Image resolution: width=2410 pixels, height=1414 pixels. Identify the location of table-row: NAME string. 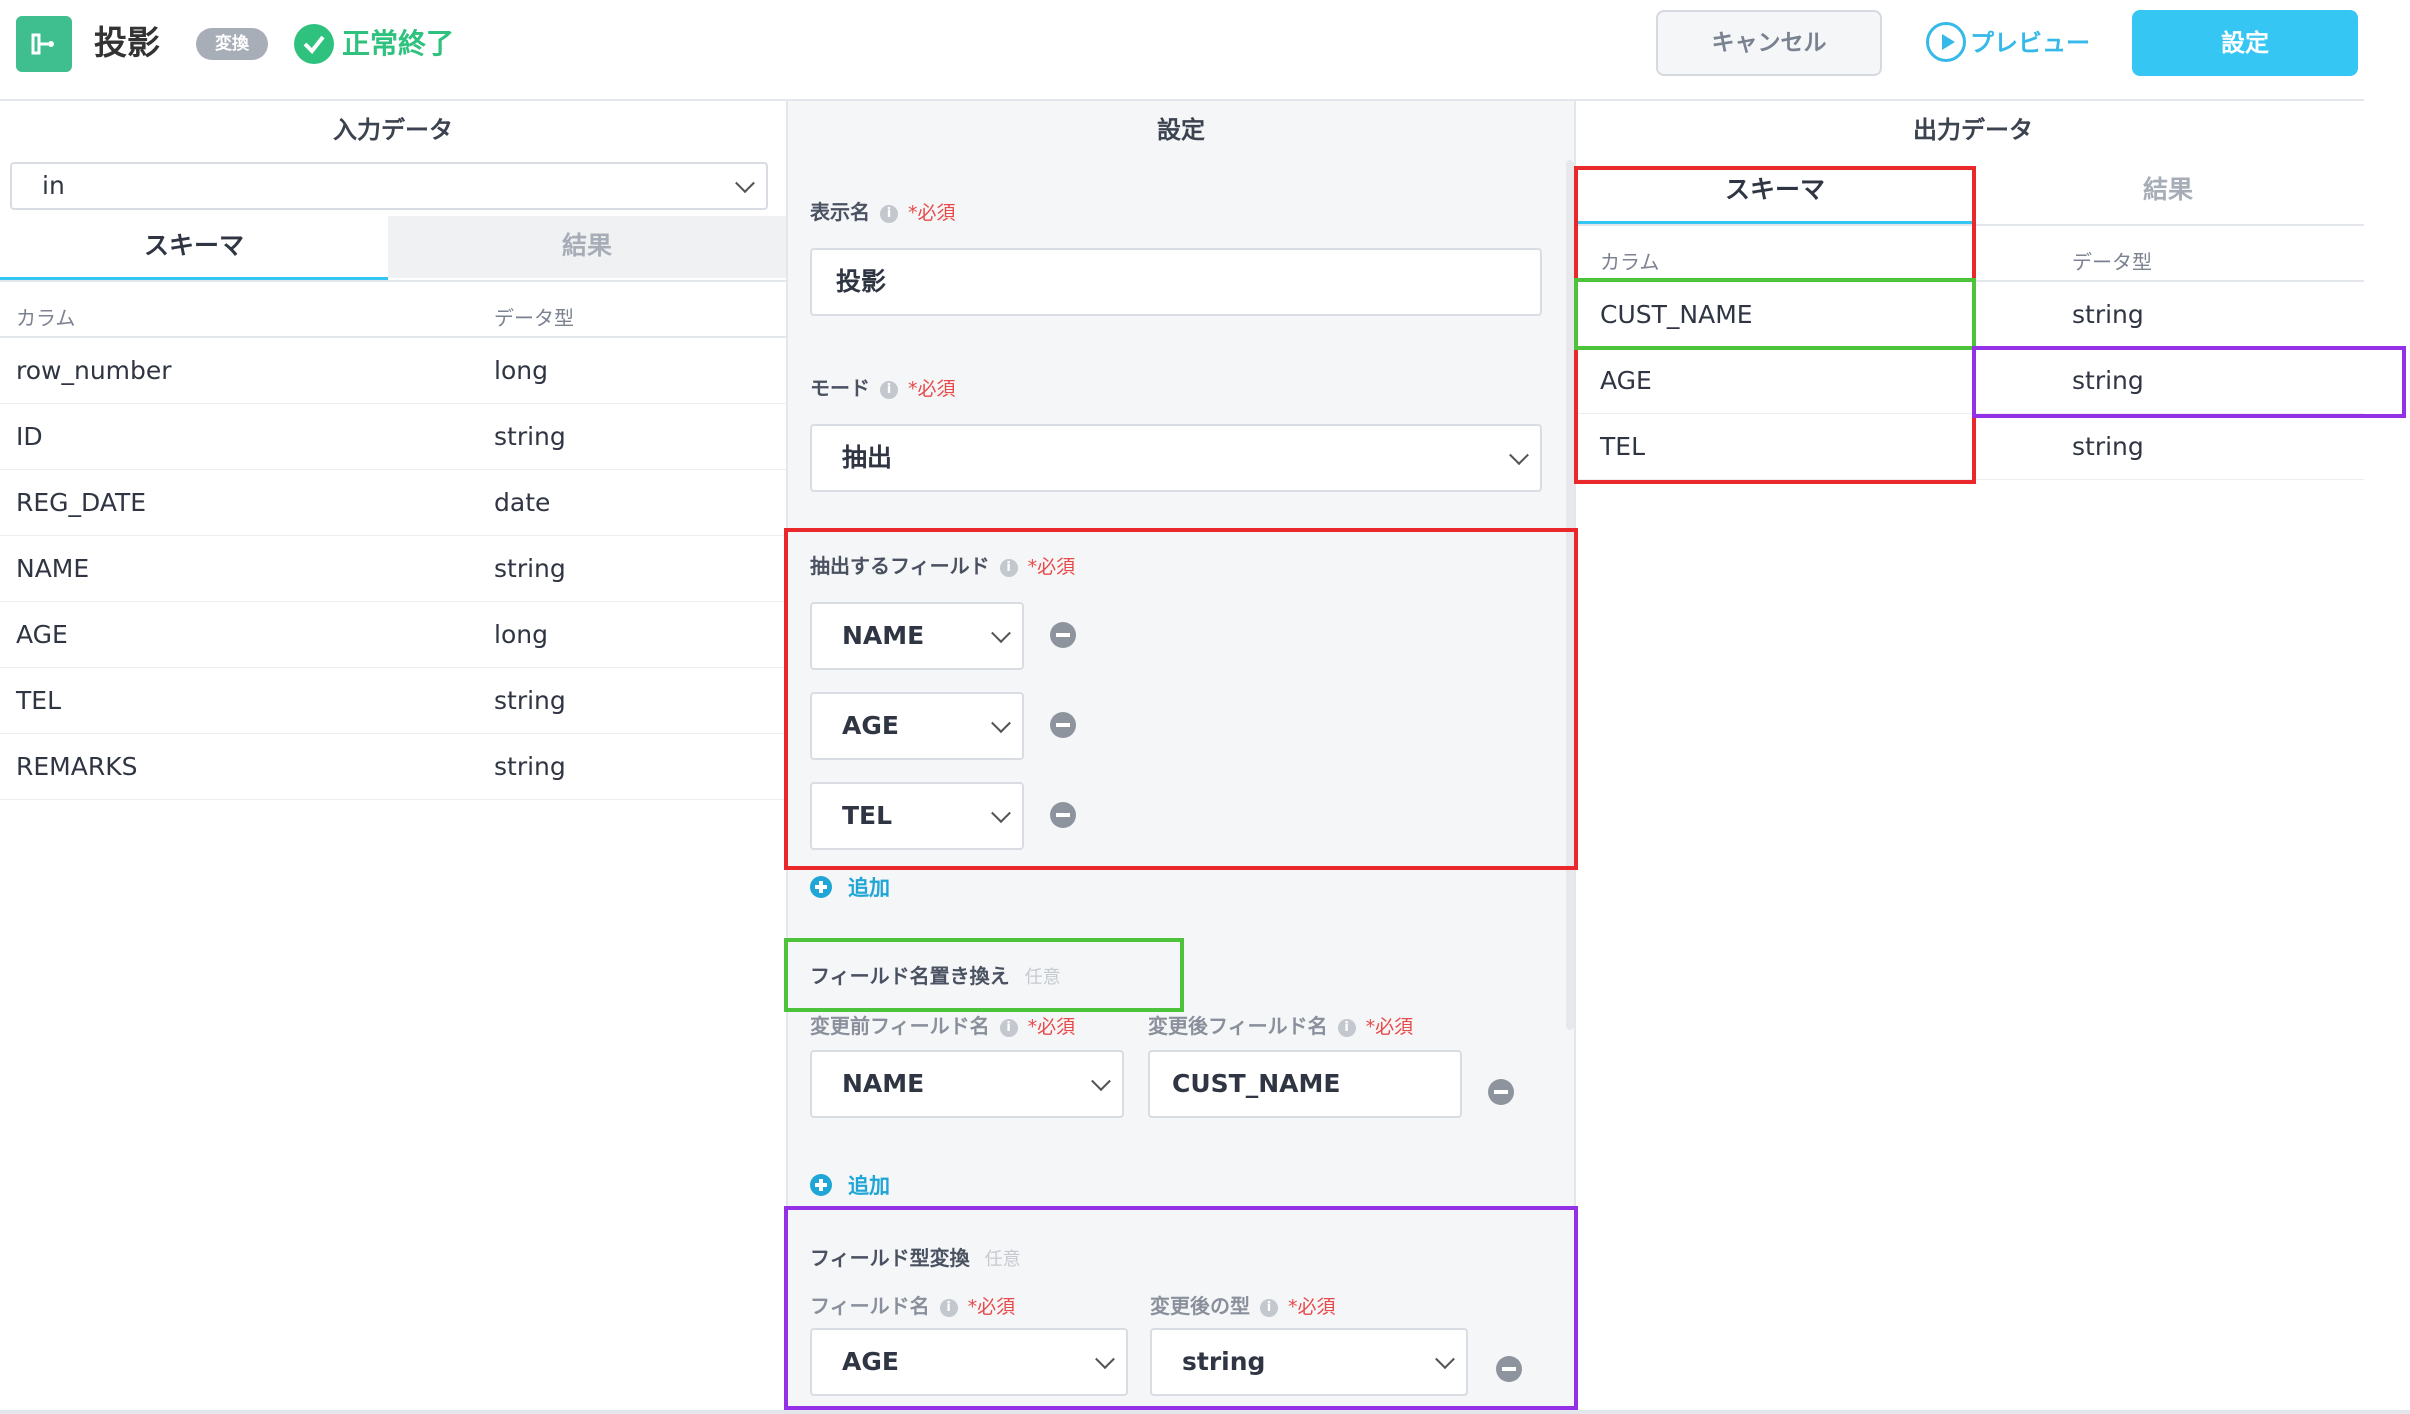
(393, 569).